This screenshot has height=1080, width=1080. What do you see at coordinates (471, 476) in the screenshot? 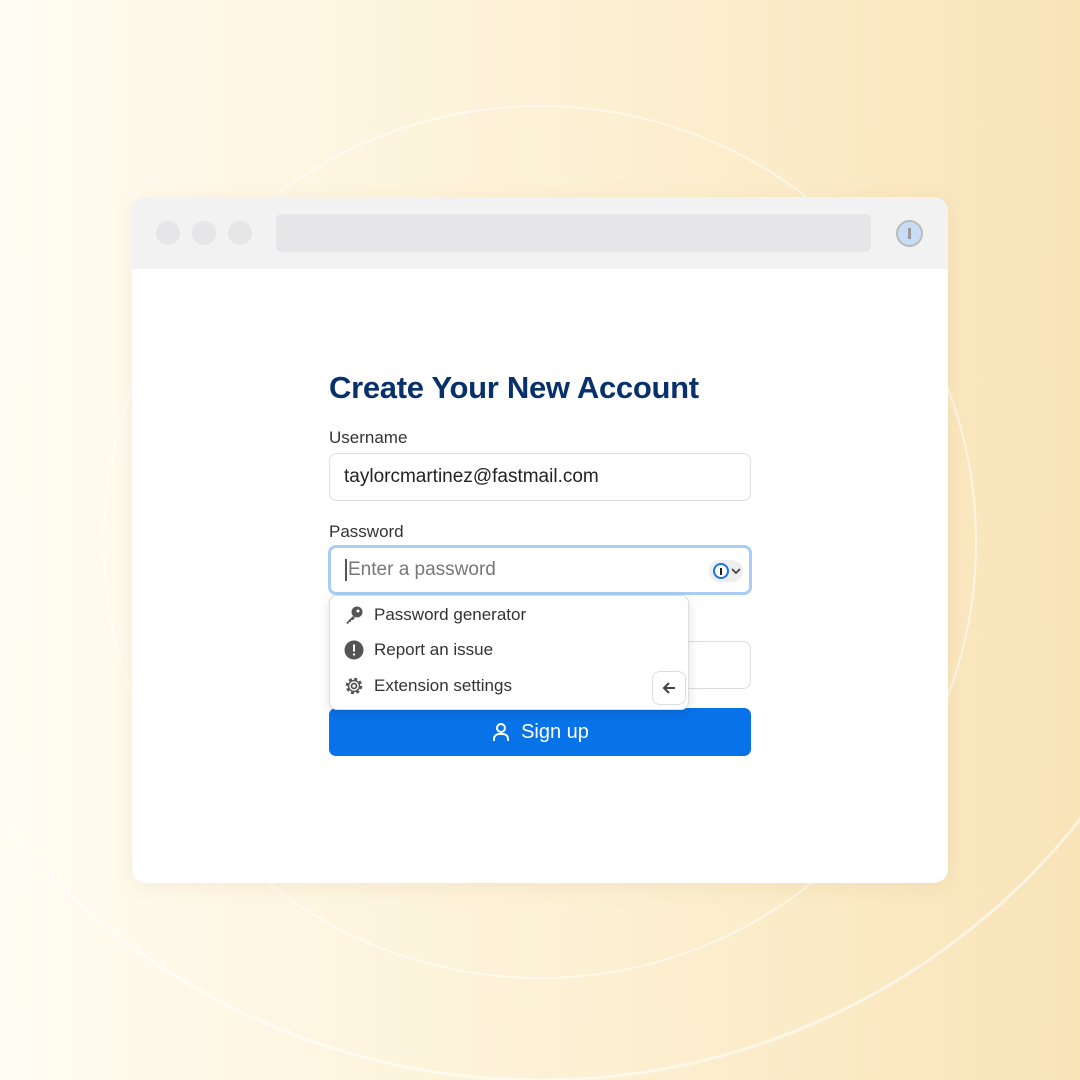
I see `username-value: taylorcmartinez@fastmail.com` at bounding box center [471, 476].